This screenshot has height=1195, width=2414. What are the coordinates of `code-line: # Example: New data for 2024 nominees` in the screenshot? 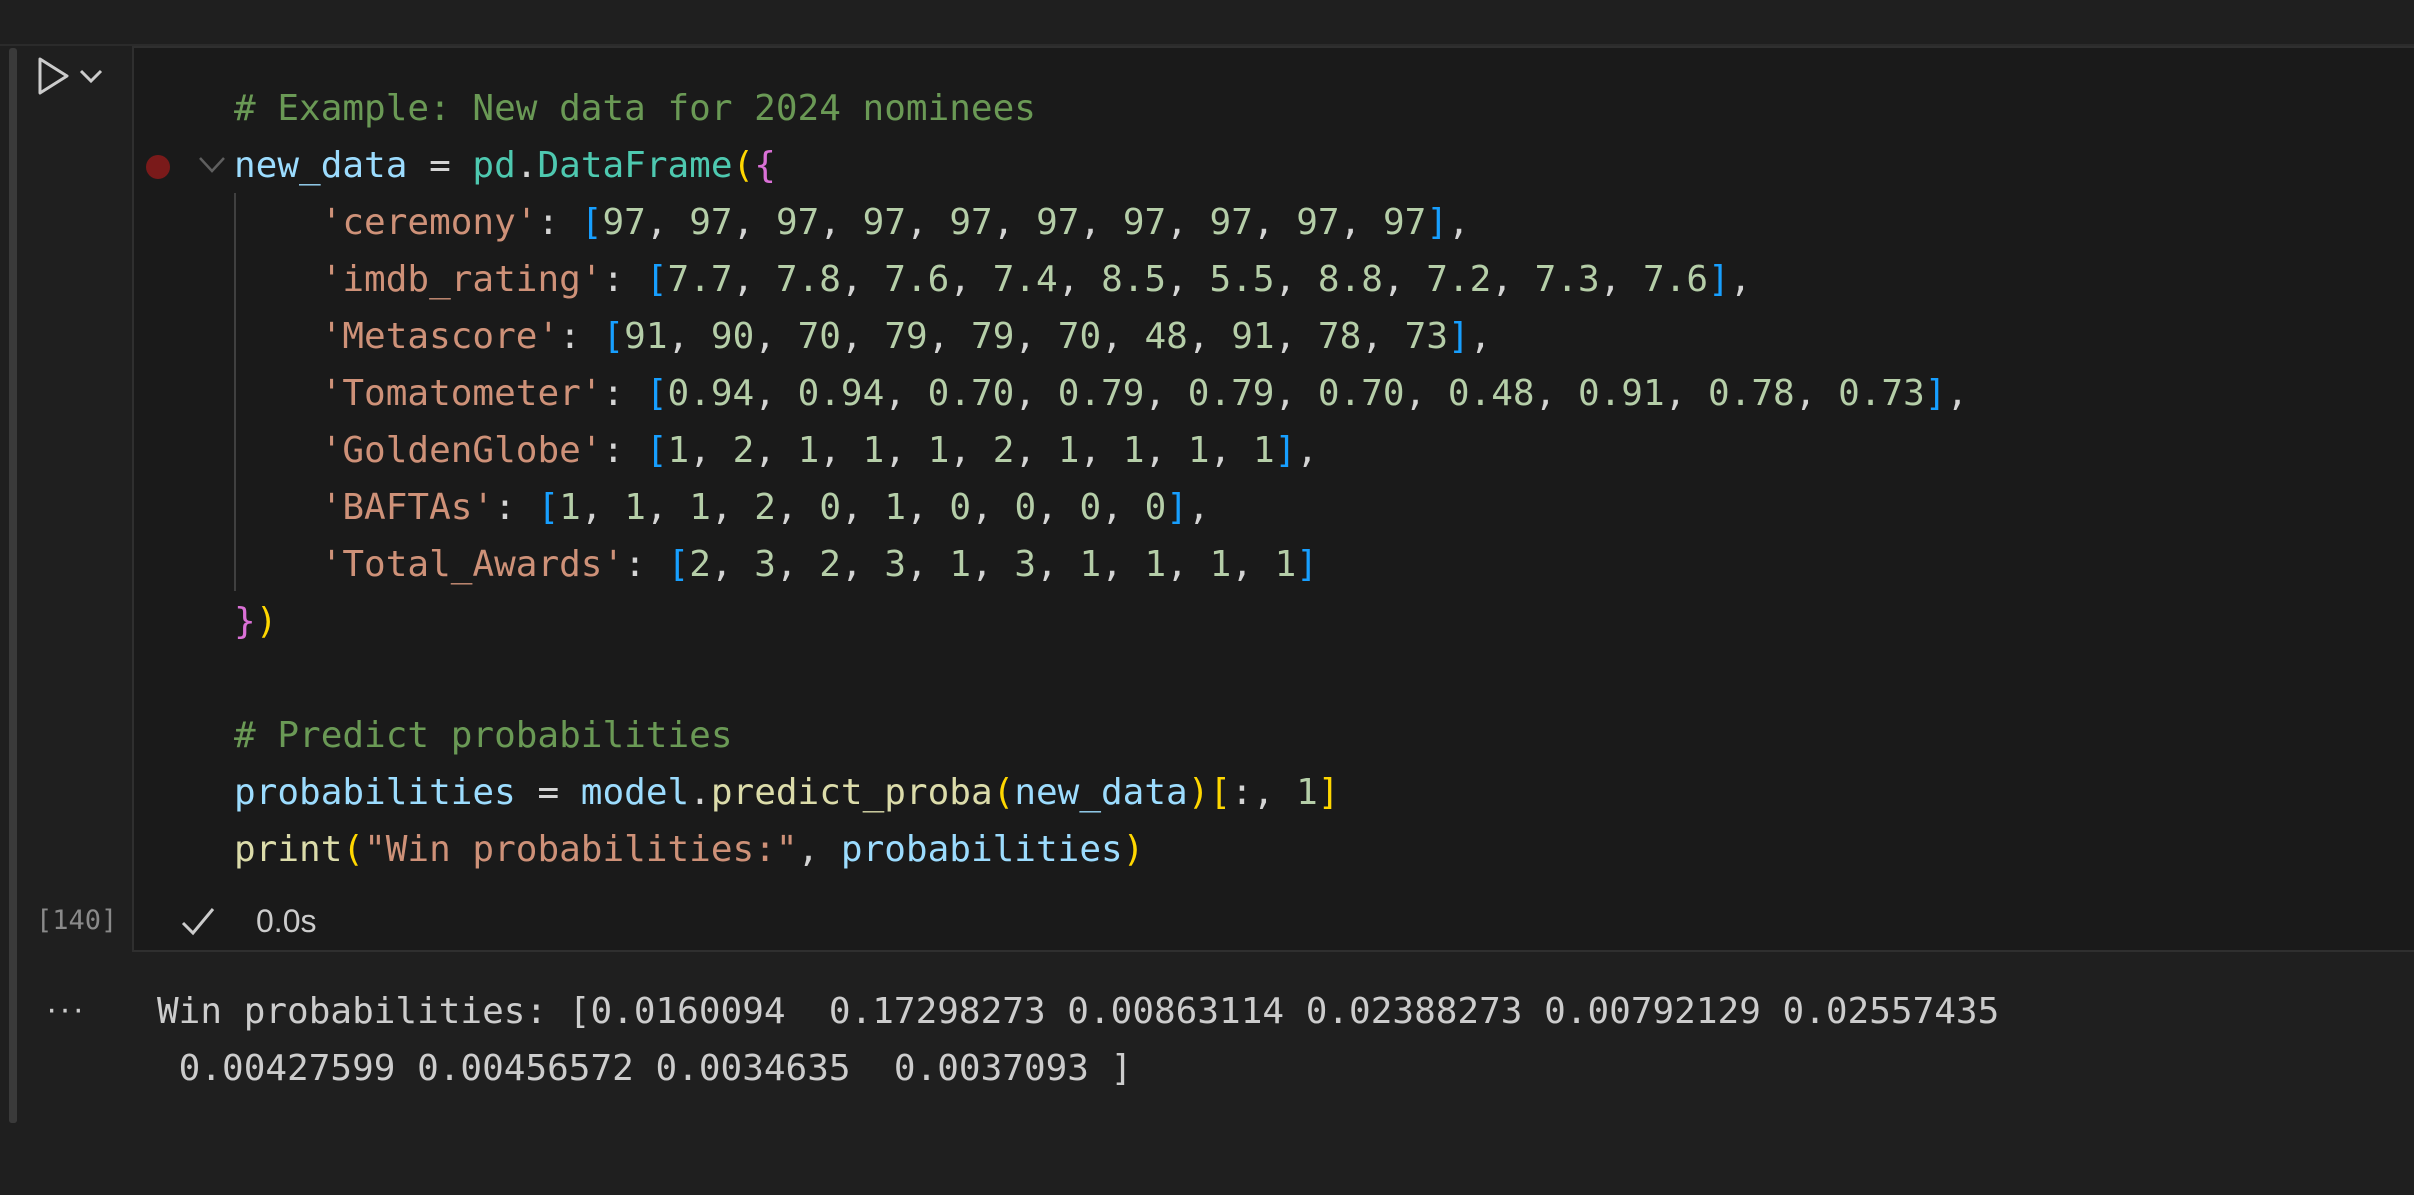 It's located at (635, 108).